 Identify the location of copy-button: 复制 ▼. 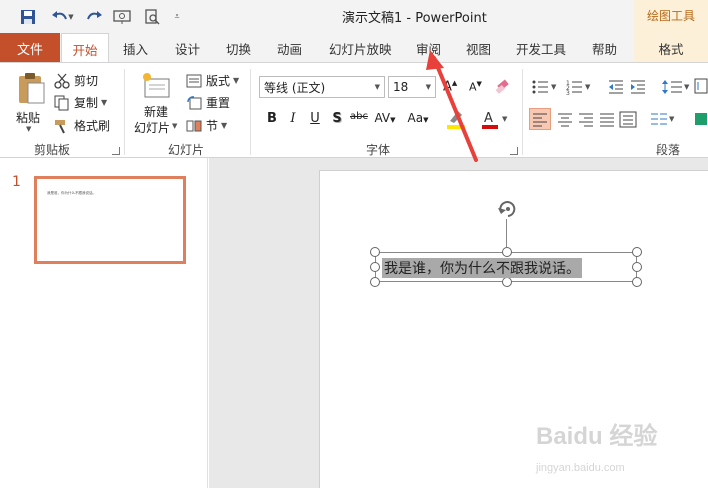
(80, 102).